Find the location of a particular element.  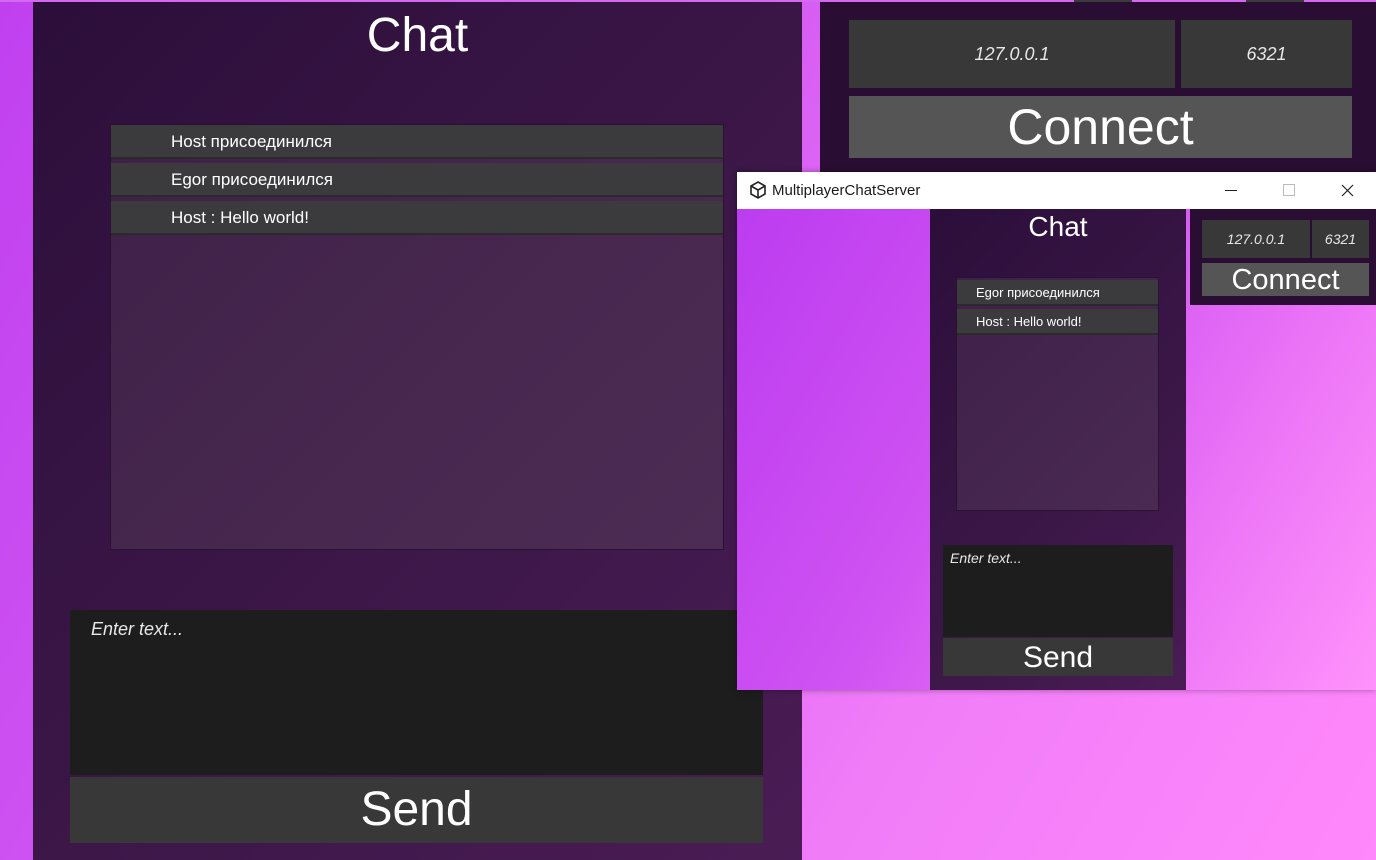

unity-logo-icon is located at coordinates (758, 192).